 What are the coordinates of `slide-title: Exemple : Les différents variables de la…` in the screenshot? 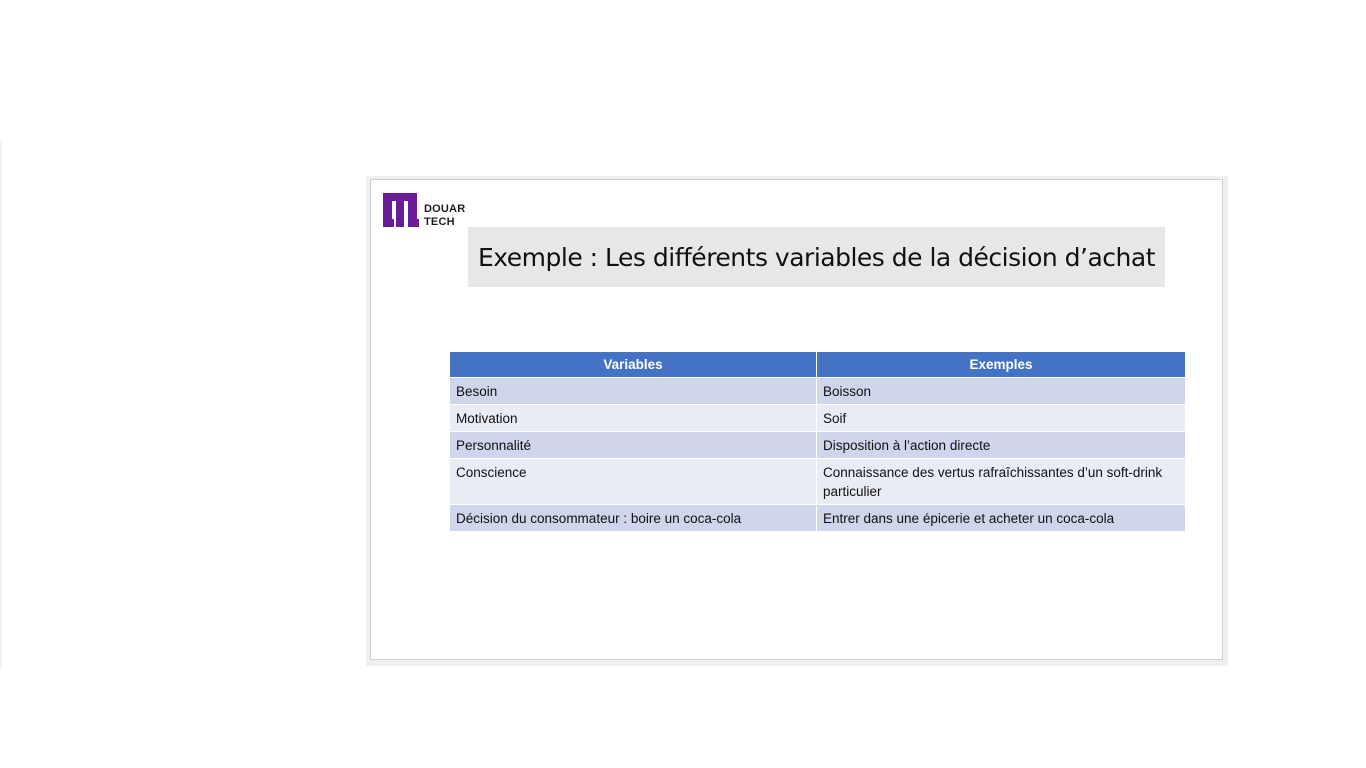 It's located at (816, 257).